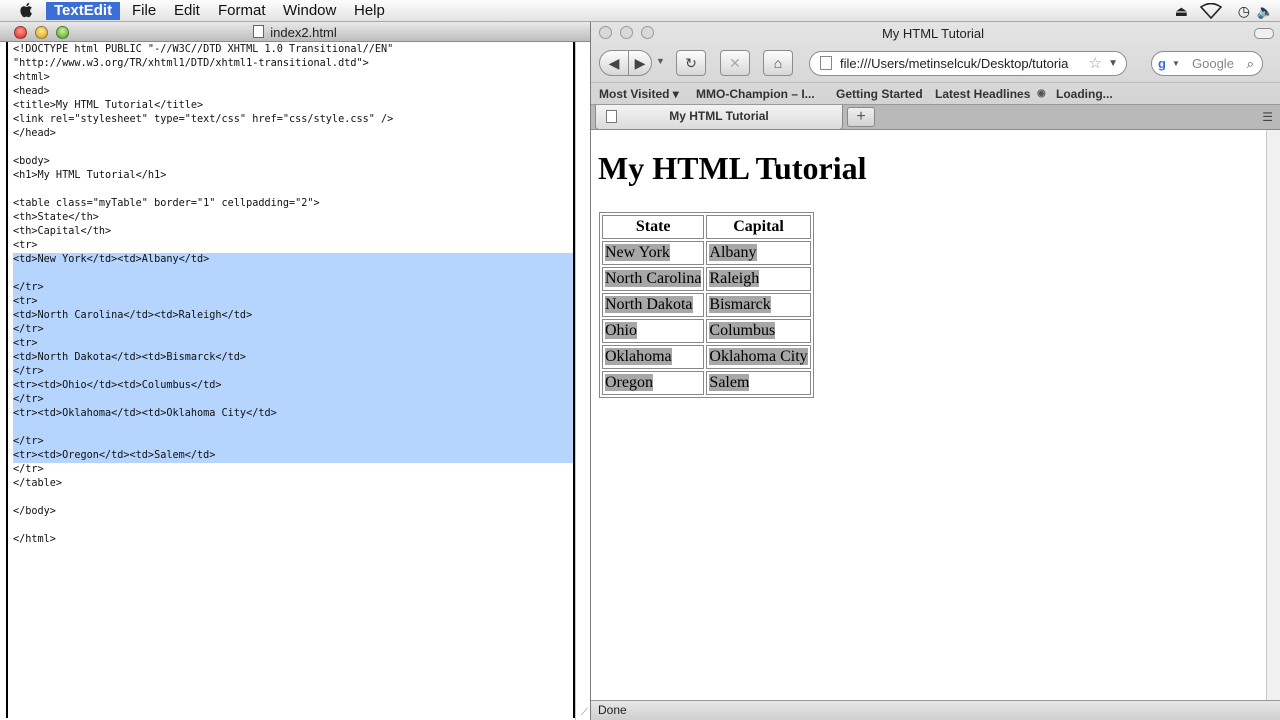 This screenshot has width=1280, height=720. I want to click on volume-icon: 🔈, so click(1265, 11).